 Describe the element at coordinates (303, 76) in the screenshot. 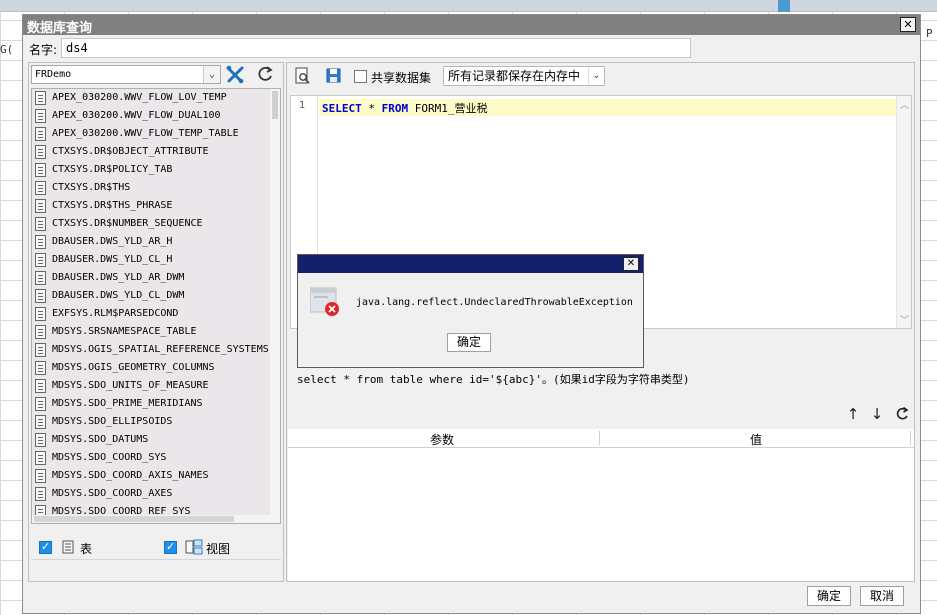

I see `preview-icon` at that location.